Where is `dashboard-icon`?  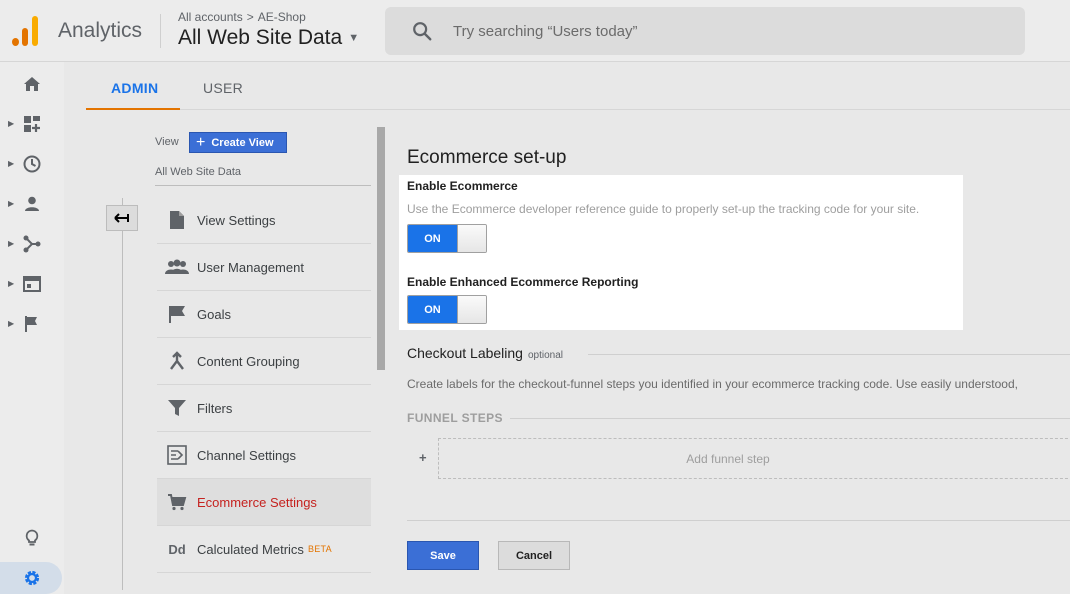 dashboard-icon is located at coordinates (32, 124).